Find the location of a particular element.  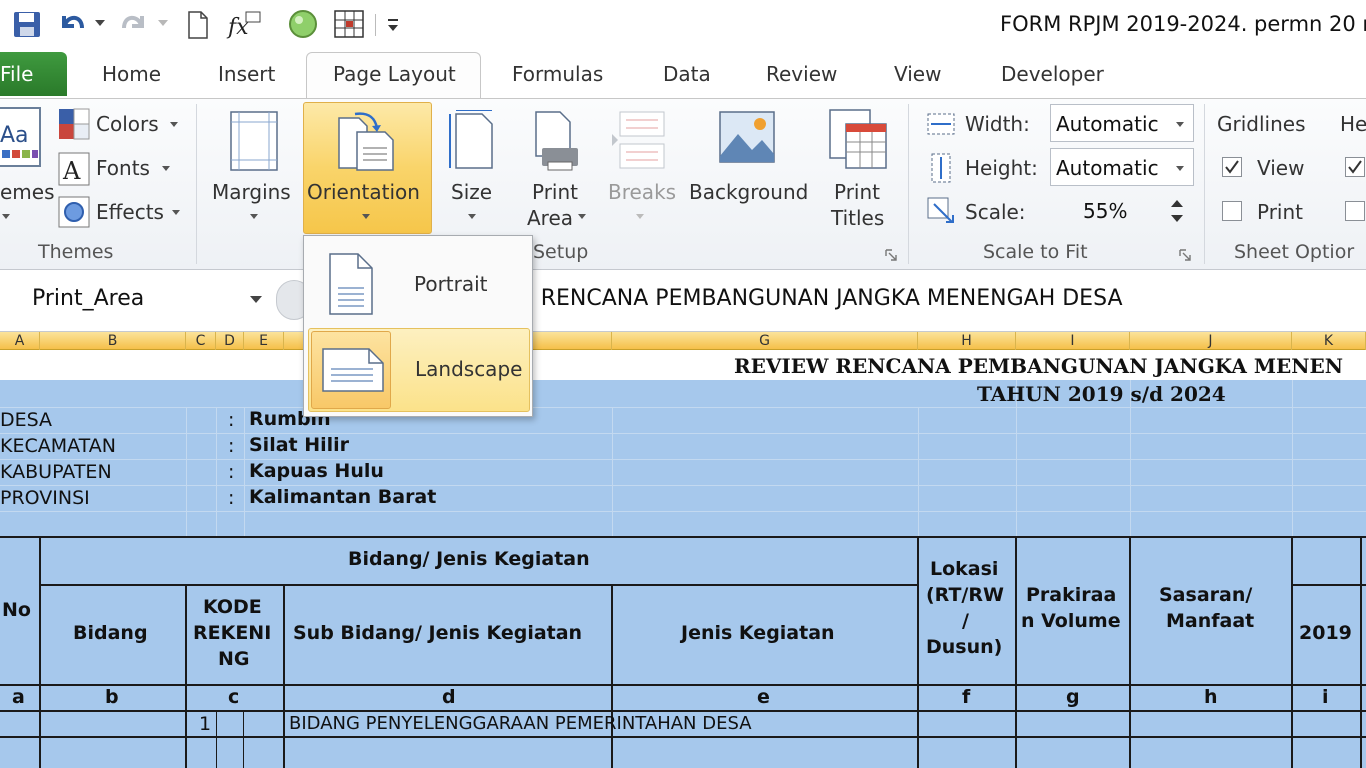

margins-label: Margins is located at coordinates (251, 192).